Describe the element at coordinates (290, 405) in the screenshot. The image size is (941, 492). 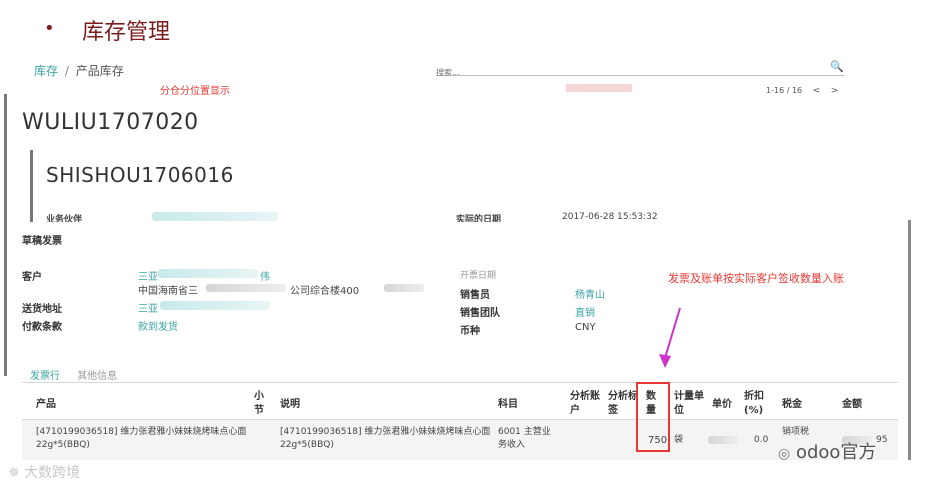
I see `column-header-description: 说明` at that location.